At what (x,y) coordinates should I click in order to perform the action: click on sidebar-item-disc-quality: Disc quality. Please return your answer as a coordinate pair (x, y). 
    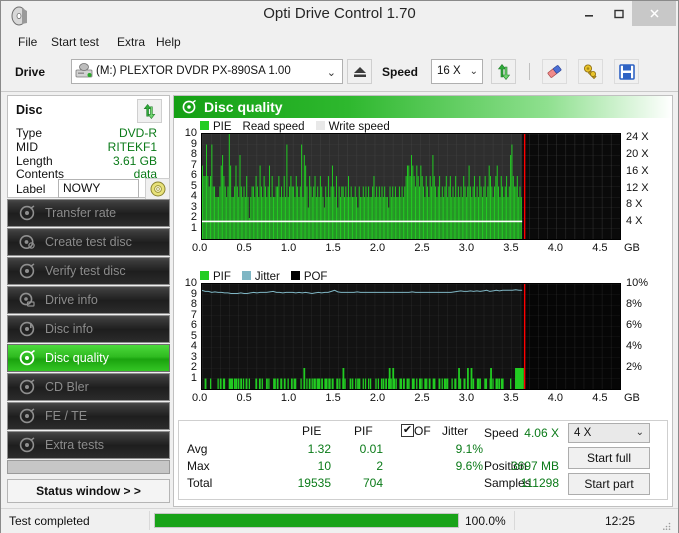
    Looking at the image, I should click on (88, 358).